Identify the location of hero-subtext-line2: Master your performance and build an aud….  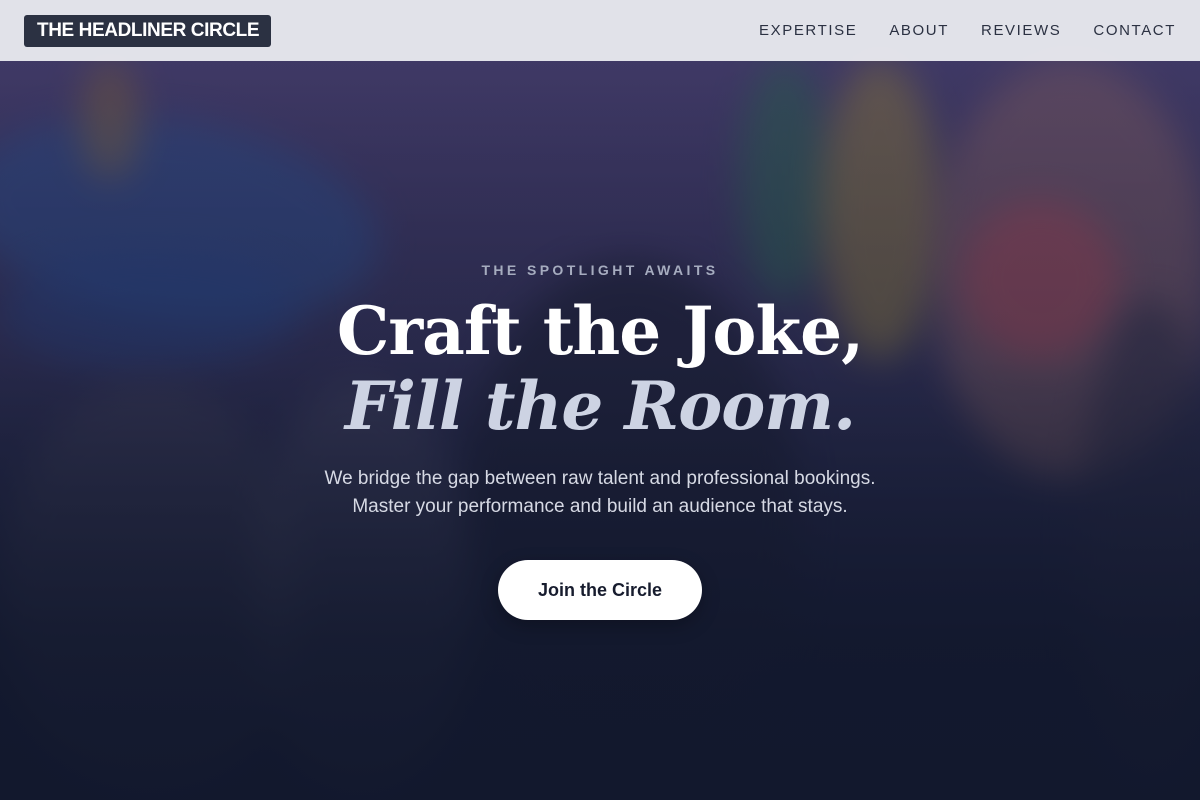
(600, 506).